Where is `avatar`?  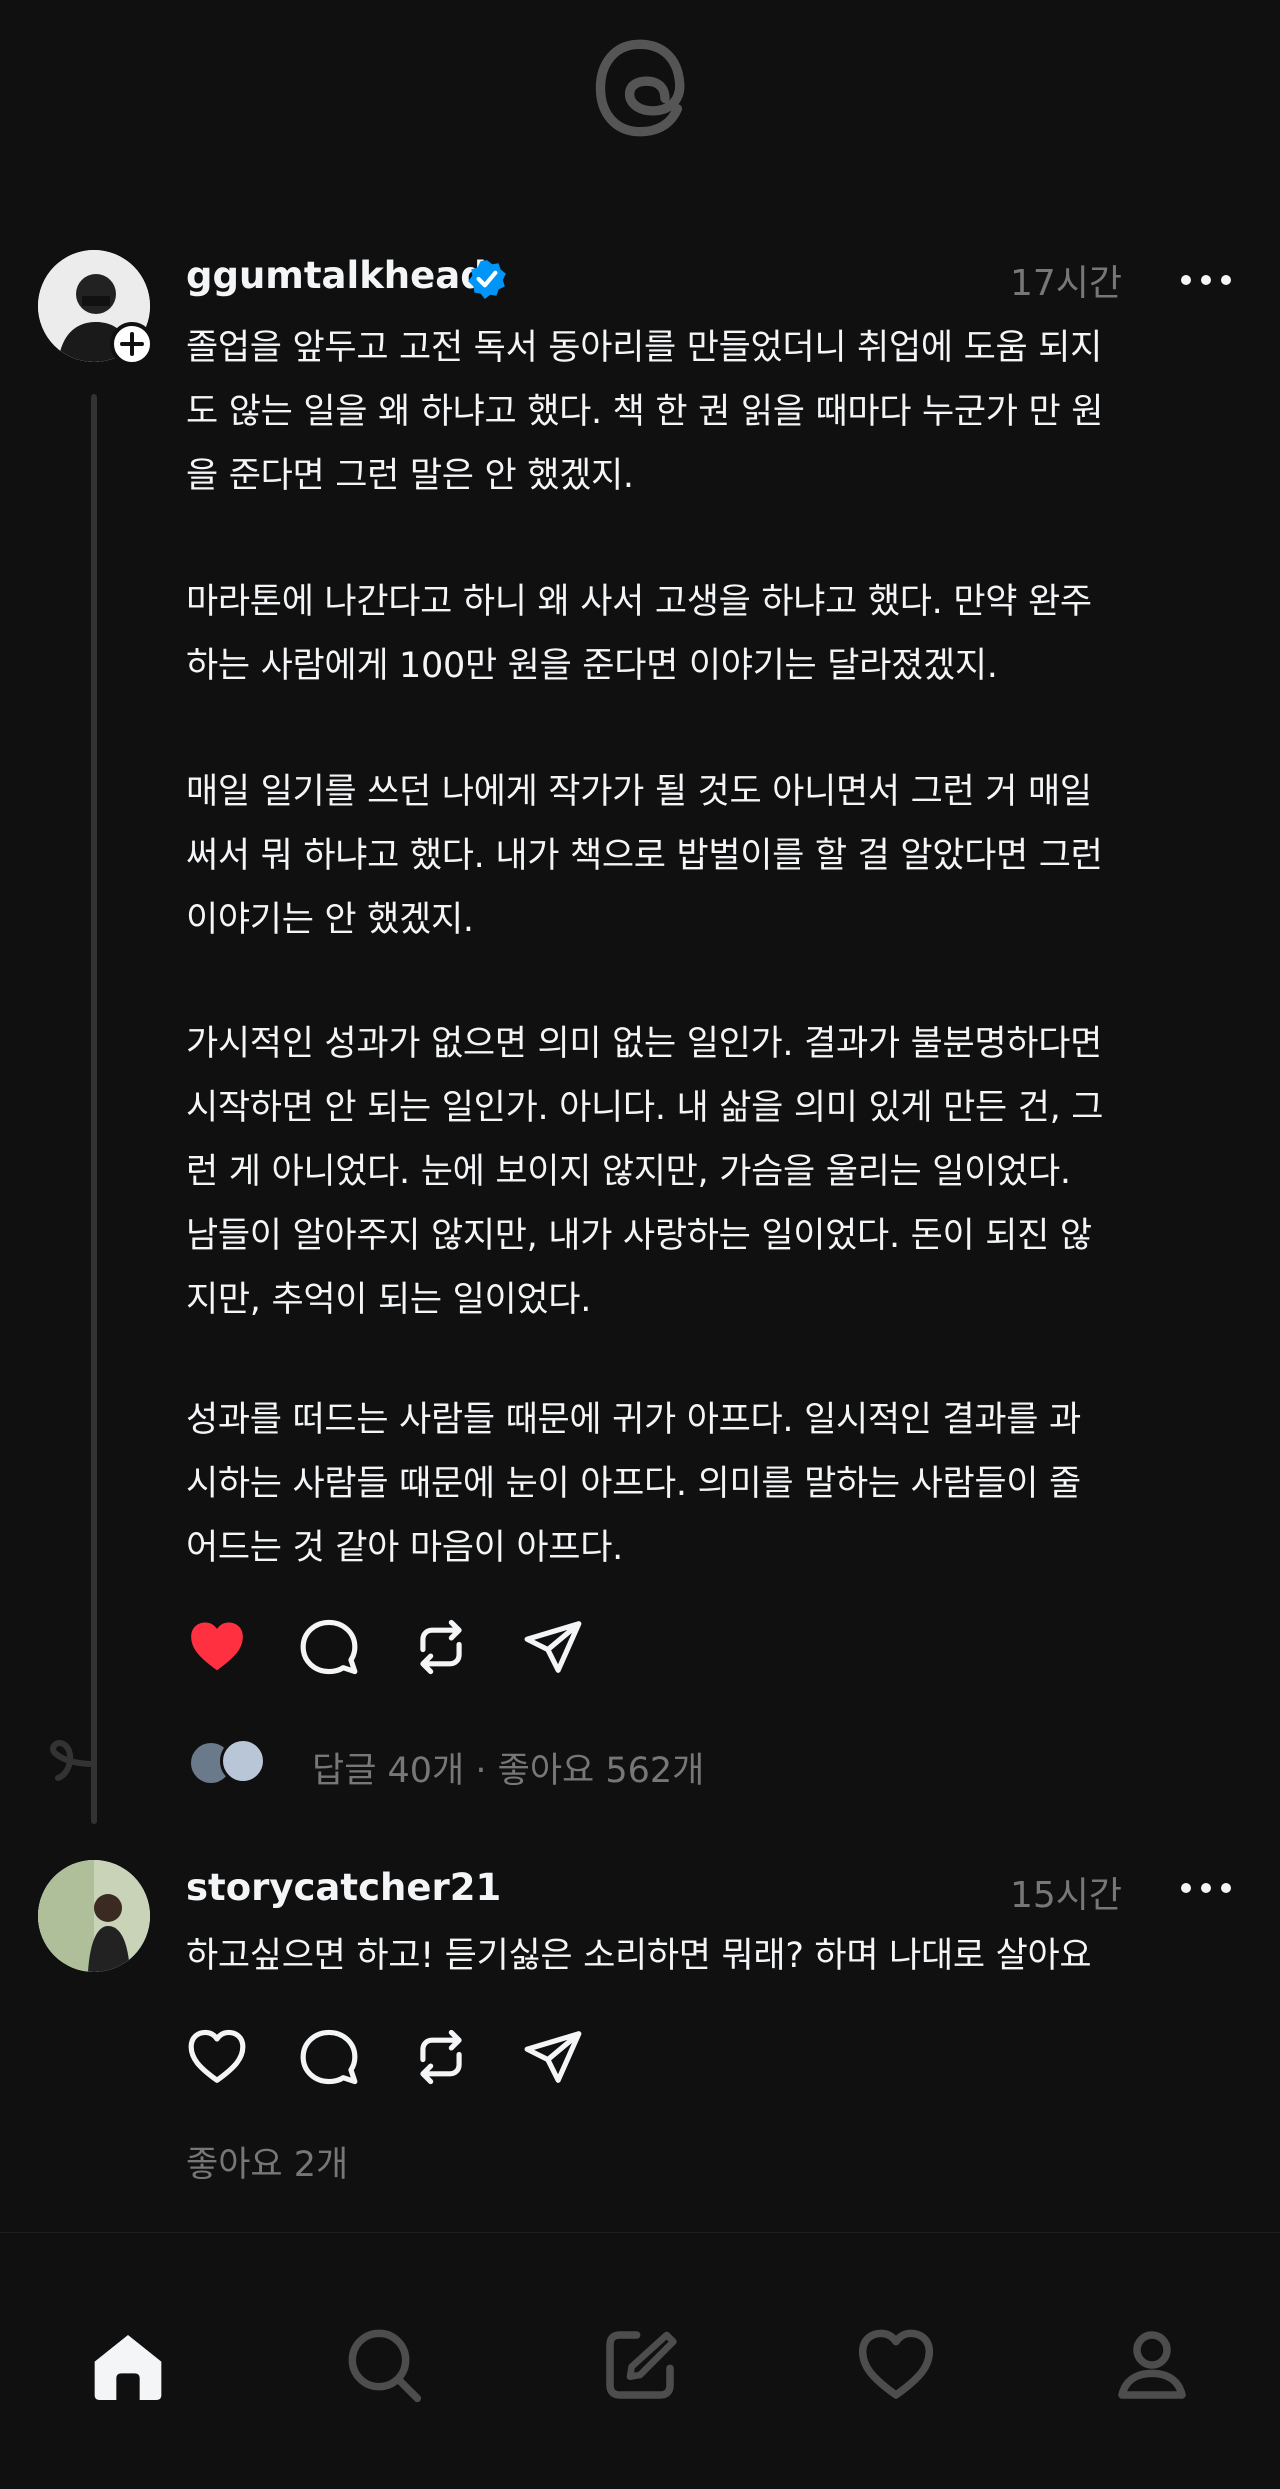
avatar is located at coordinates (94, 1916).